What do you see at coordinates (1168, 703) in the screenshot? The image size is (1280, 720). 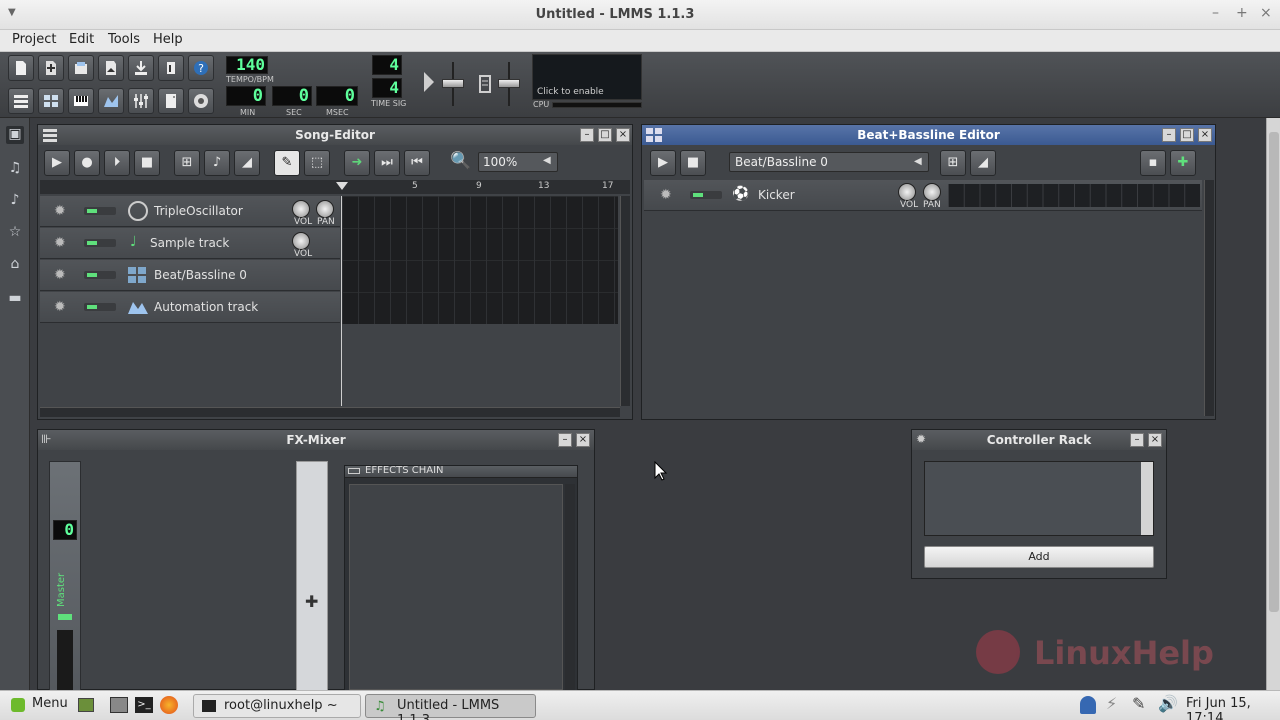 I see `volume-icon: 🔊` at bounding box center [1168, 703].